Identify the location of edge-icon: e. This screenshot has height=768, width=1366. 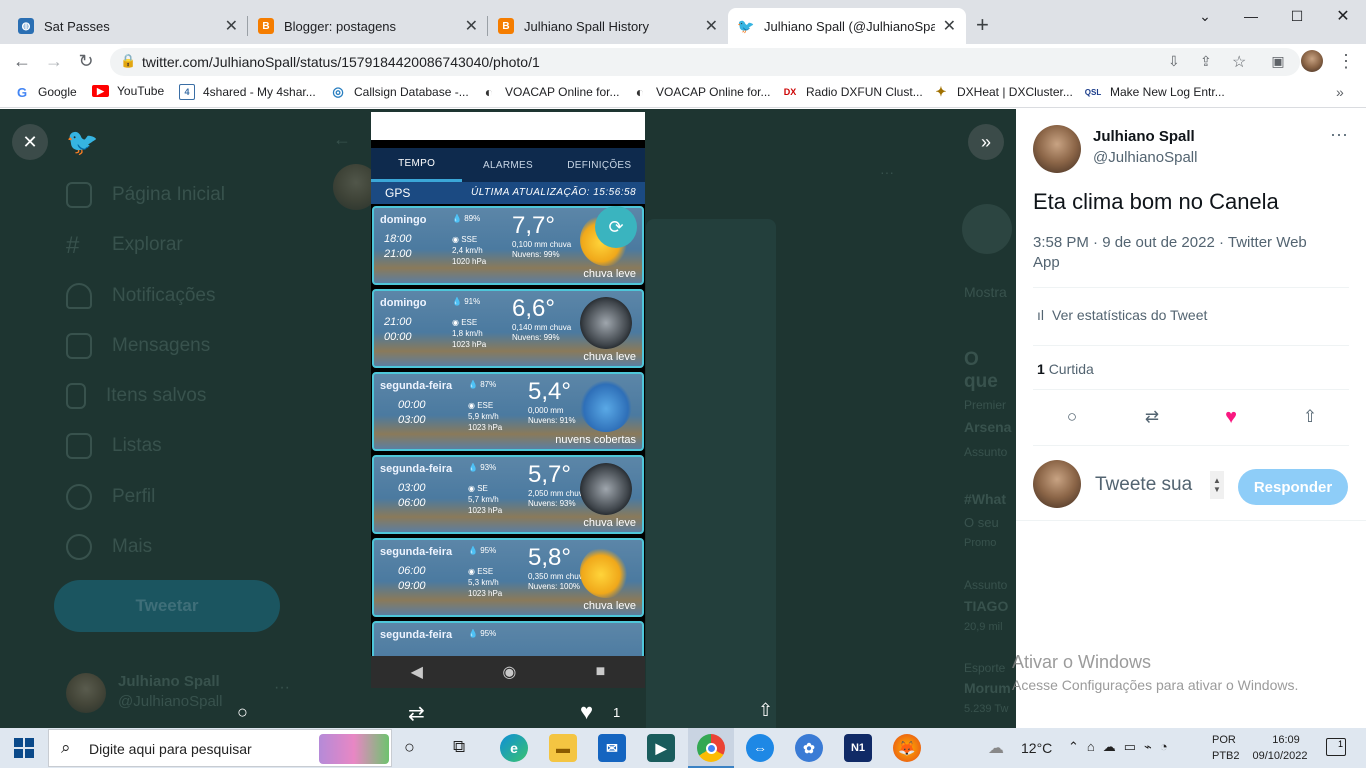
(514, 748).